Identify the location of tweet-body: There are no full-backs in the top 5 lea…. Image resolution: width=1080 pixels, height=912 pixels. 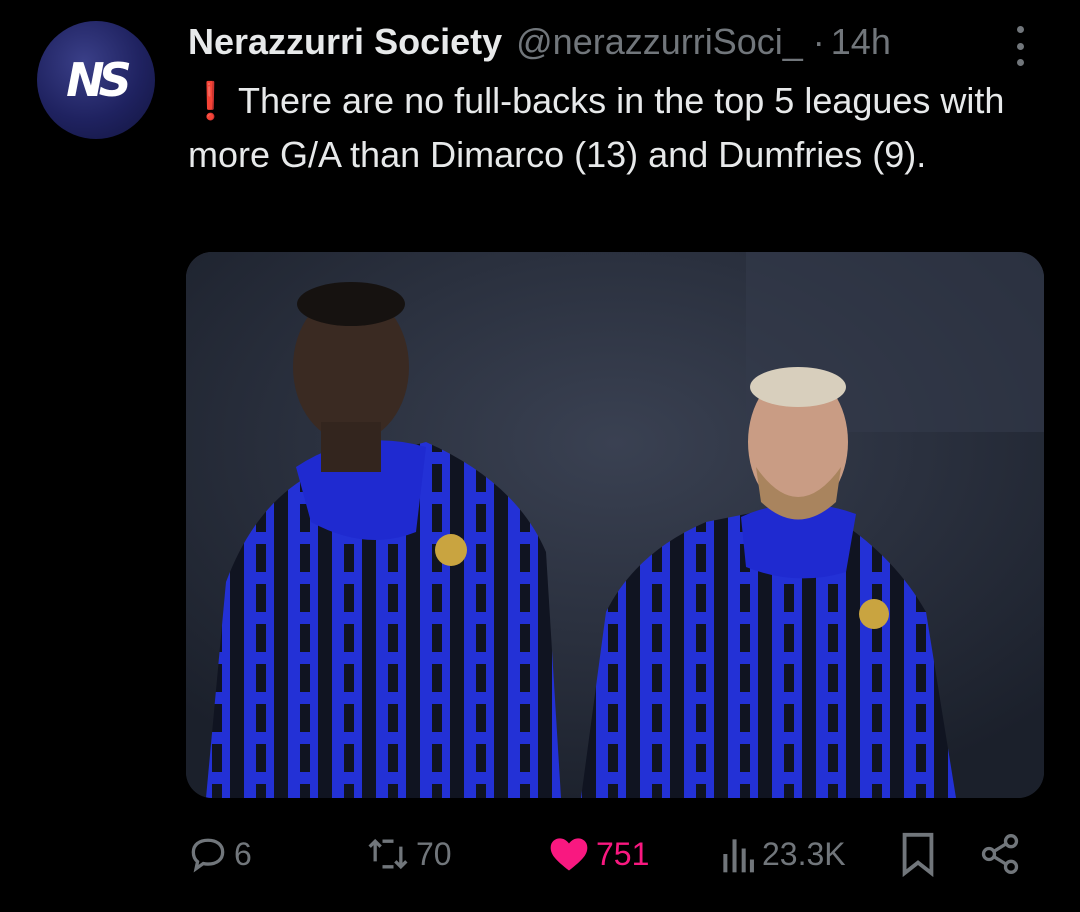
(596, 127).